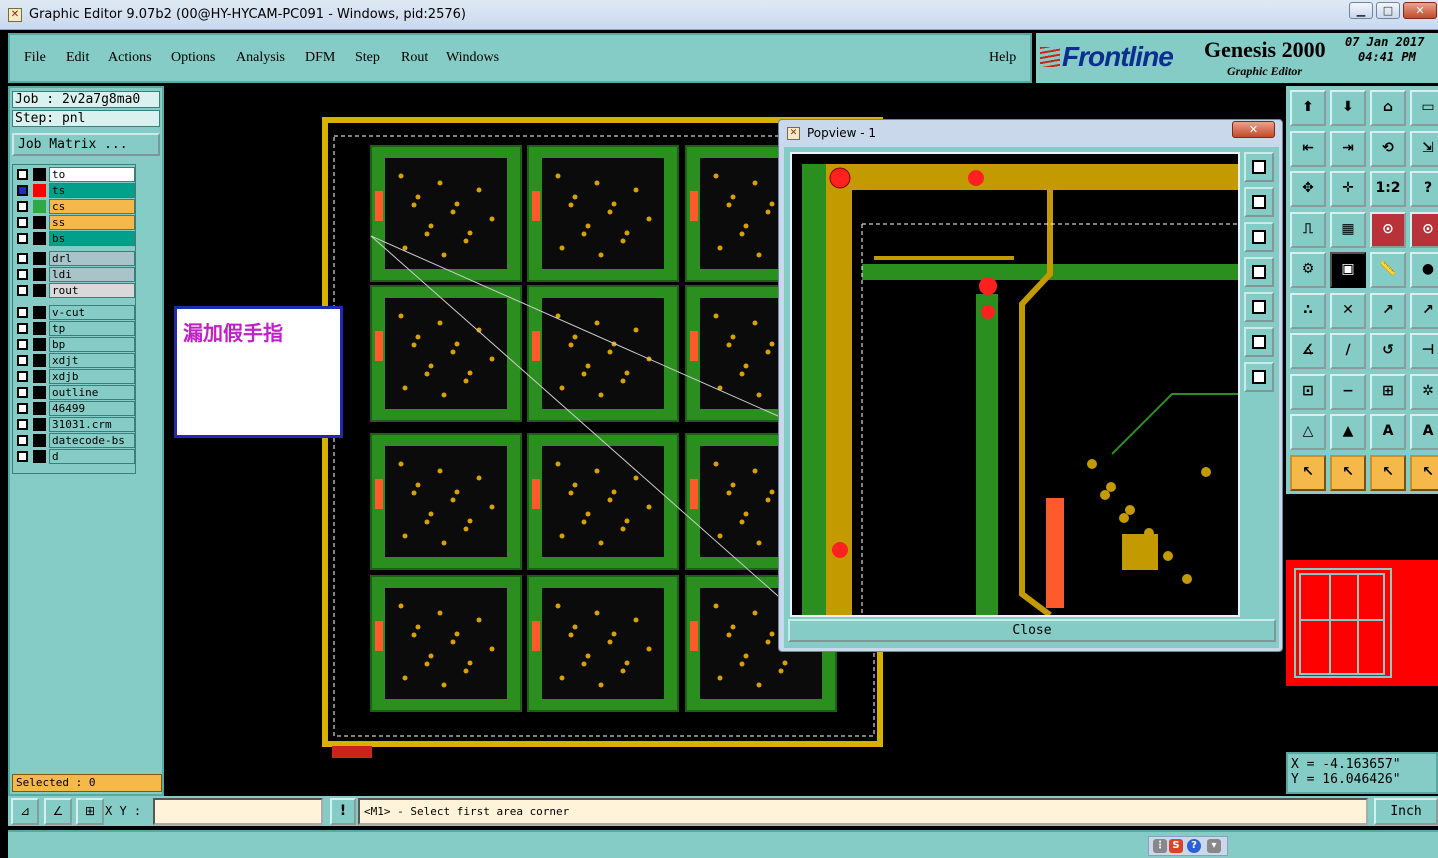 The width and height of the screenshot is (1438, 858). I want to click on layer-name: xdjt, so click(92, 360).